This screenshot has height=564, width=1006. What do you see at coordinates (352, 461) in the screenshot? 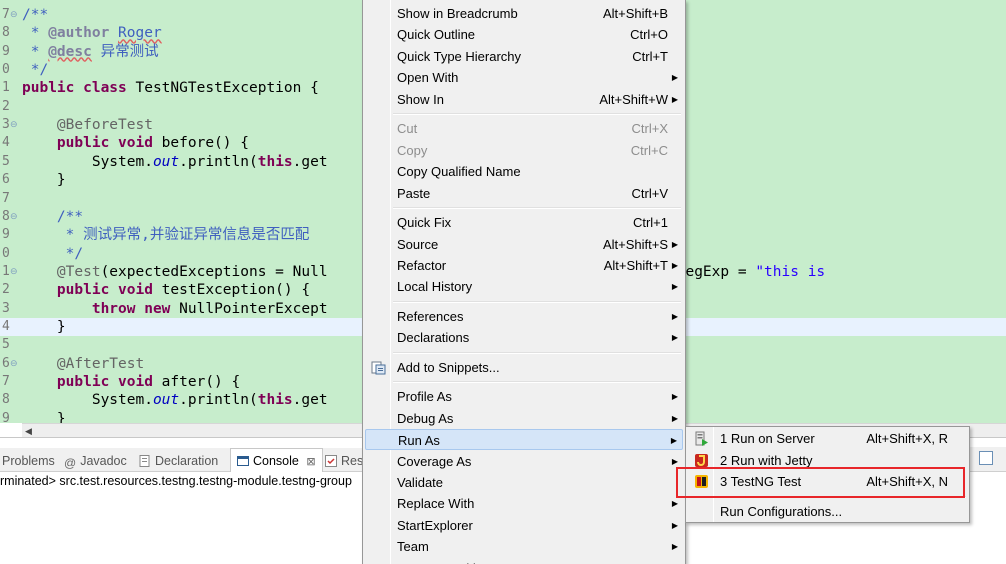
I see `tab-results-label: Res` at bounding box center [352, 461].